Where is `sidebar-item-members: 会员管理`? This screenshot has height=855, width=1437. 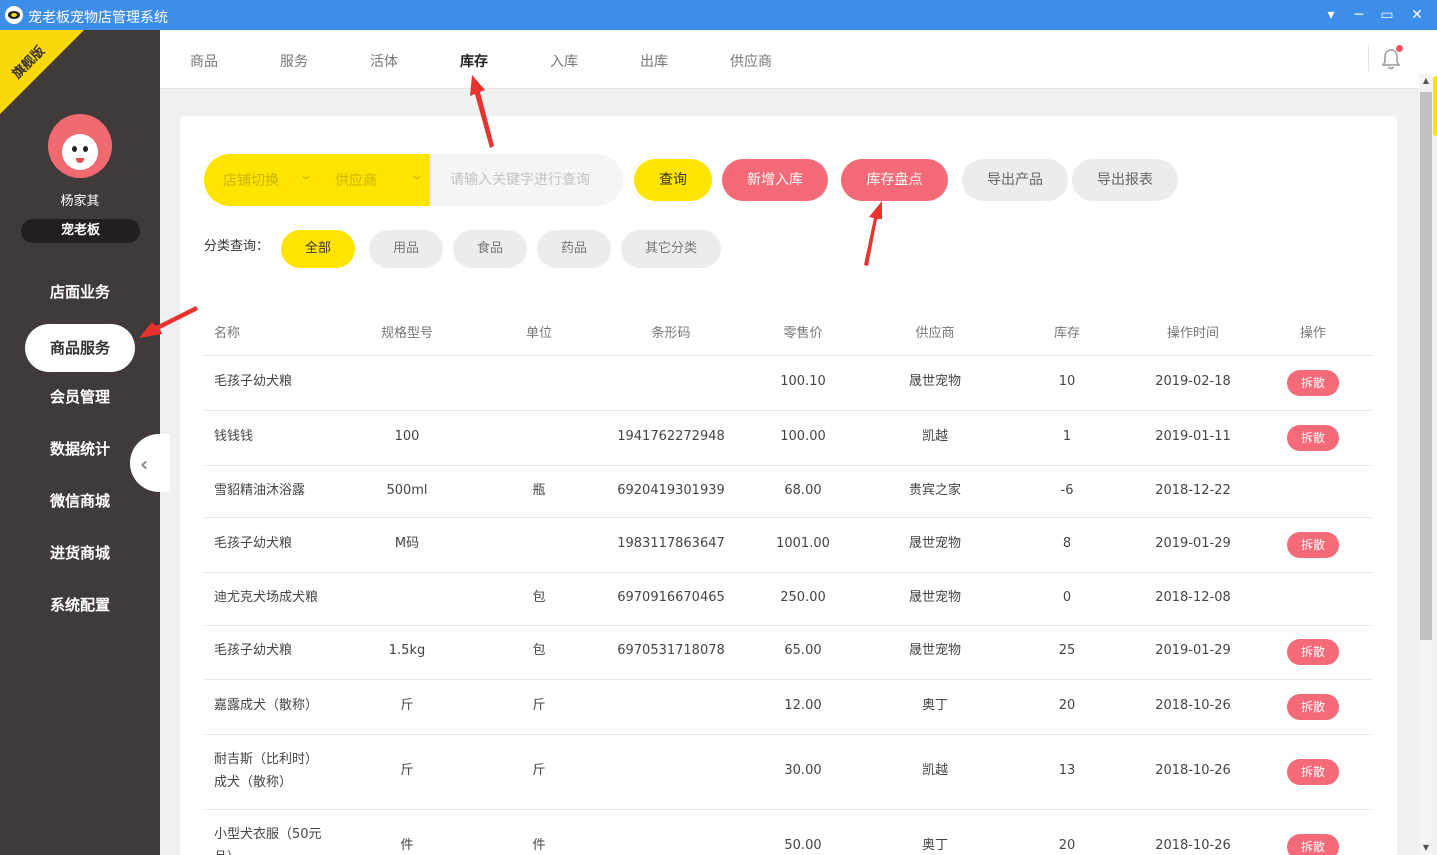 sidebar-item-members: 会员管理 is located at coordinates (80, 397).